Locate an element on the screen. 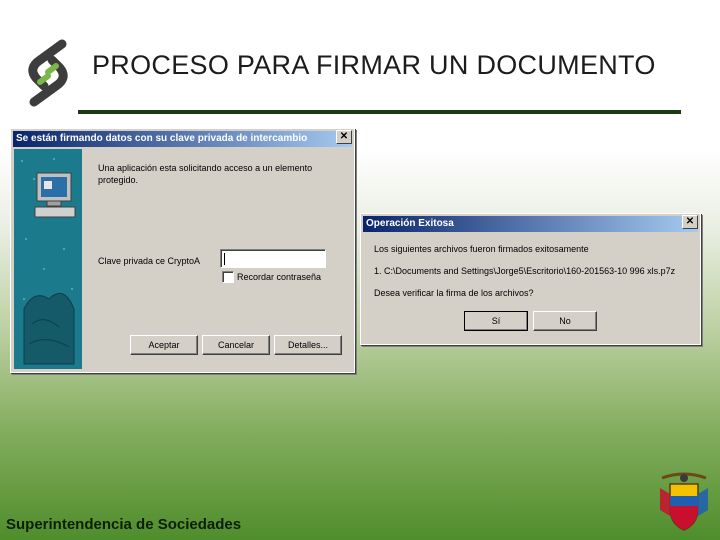 This screenshot has width=720, height=540. remember-password-checkbox is located at coordinates (228, 277).